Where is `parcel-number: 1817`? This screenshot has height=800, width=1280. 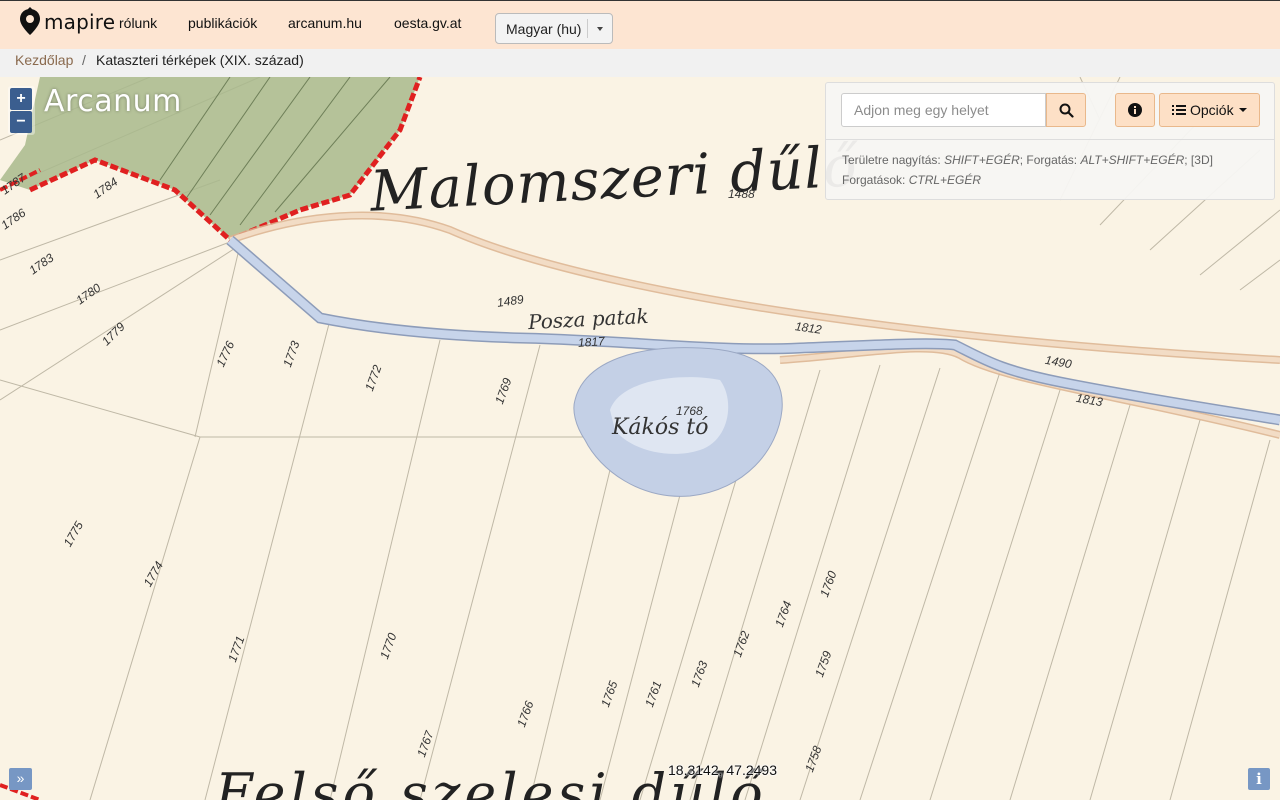 parcel-number: 1817 is located at coordinates (591, 342).